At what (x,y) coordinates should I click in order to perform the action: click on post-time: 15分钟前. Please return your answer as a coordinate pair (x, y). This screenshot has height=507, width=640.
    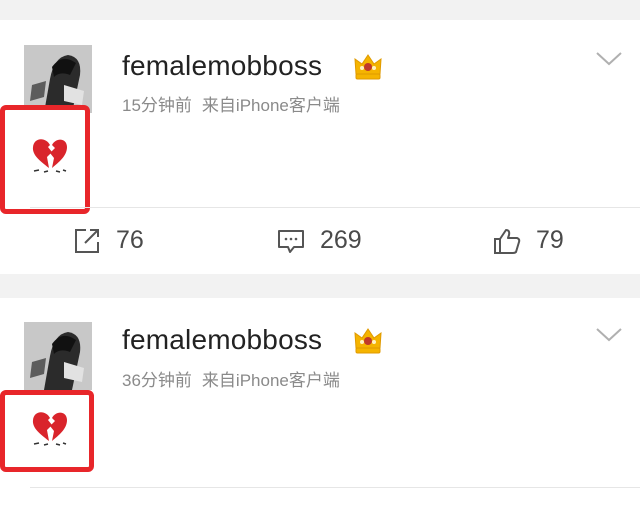
    Looking at the image, I should click on (157, 105).